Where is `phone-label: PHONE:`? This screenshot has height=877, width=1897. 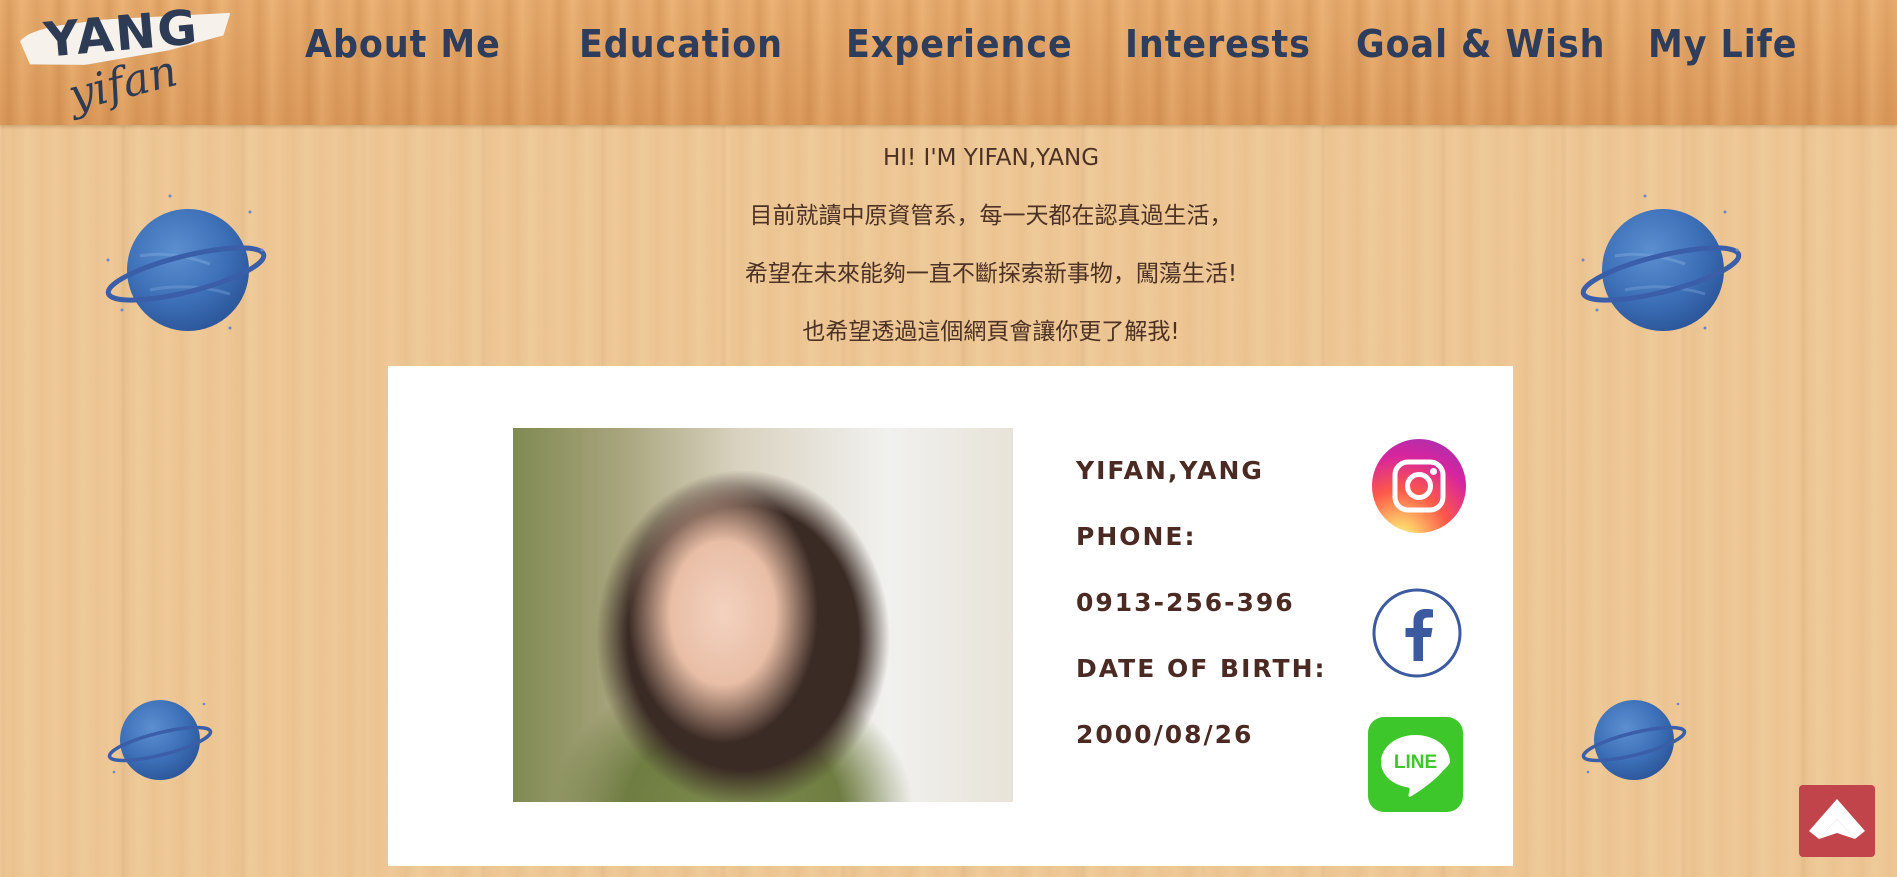
phone-label: PHONE: is located at coordinates (1136, 536).